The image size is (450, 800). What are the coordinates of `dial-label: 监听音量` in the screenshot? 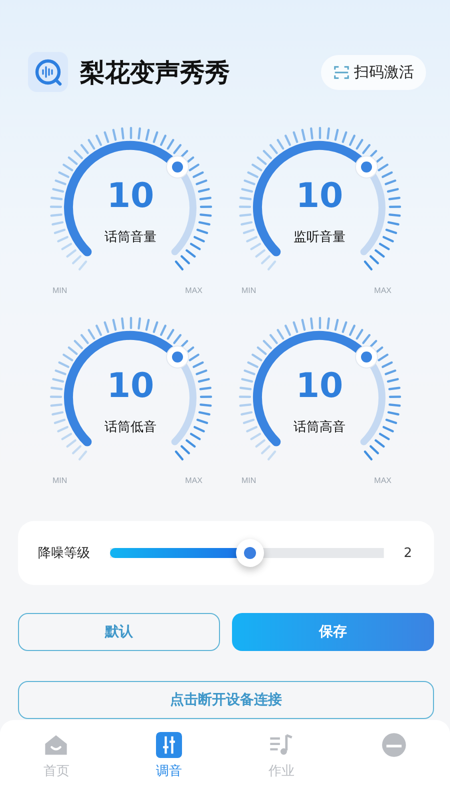 It's located at (320, 237).